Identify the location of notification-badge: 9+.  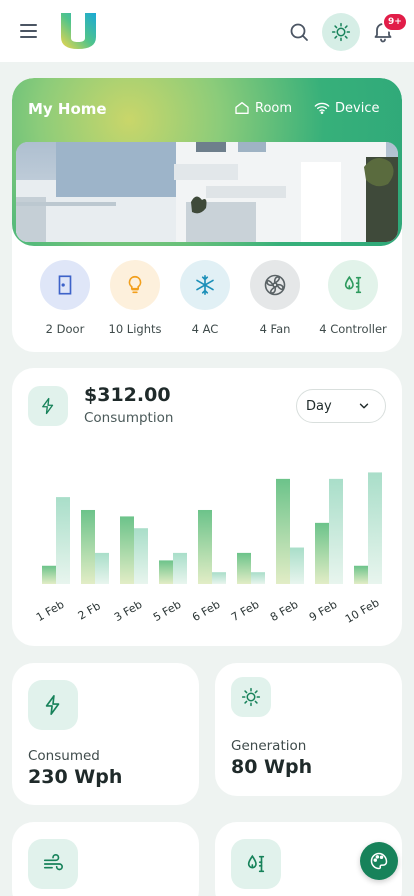
(395, 22).